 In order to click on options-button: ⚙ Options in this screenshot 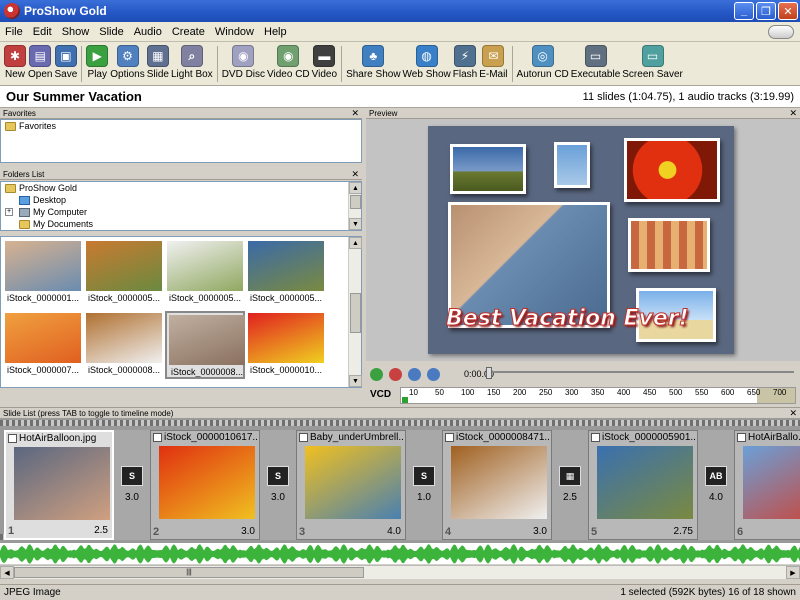, I will do `click(127, 63)`.